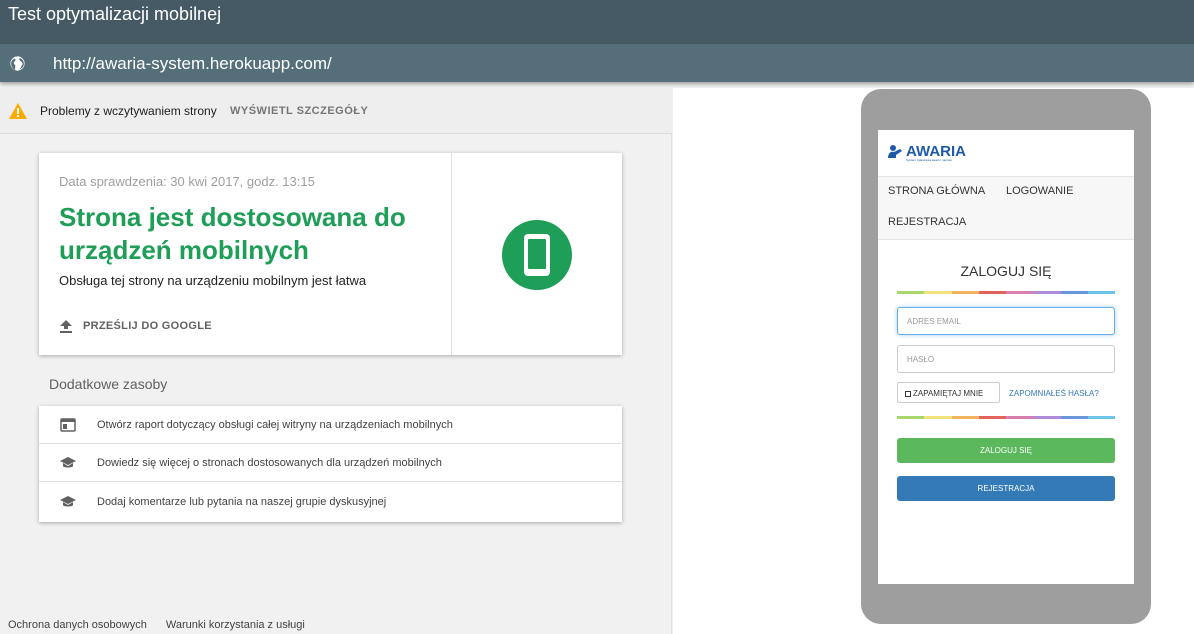 The width and height of the screenshot is (1194, 634). Describe the element at coordinates (66, 326) in the screenshot. I see `upload-icon` at that location.